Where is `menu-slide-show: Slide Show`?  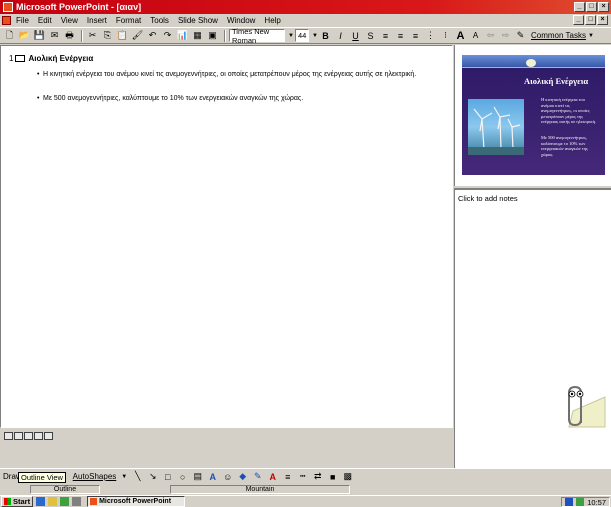 menu-slide-show: Slide Show is located at coordinates (198, 20).